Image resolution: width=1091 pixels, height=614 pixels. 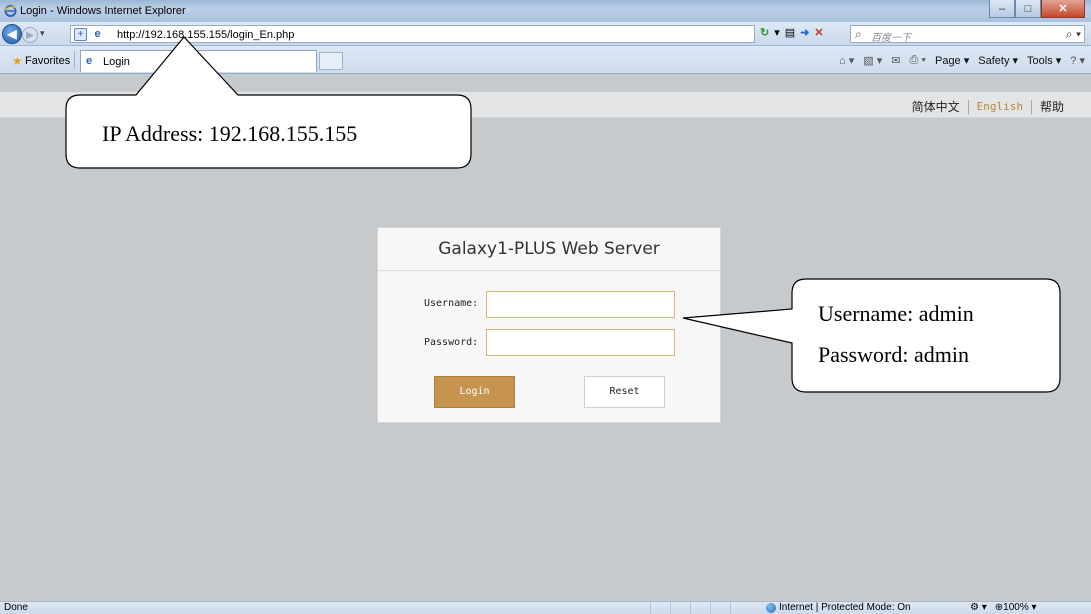 I want to click on back-button: ◀, so click(x=12, y=34).